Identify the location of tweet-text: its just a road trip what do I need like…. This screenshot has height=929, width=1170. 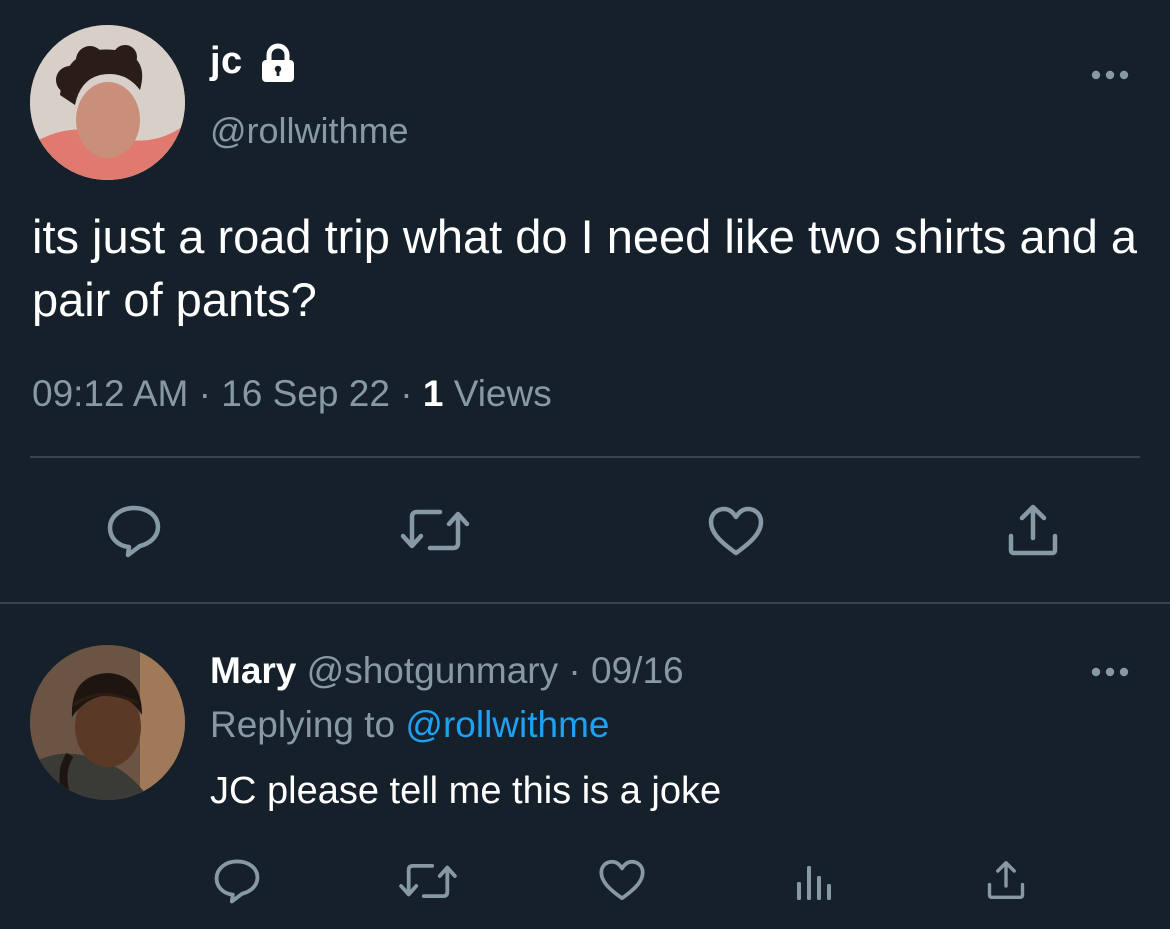
(585, 268).